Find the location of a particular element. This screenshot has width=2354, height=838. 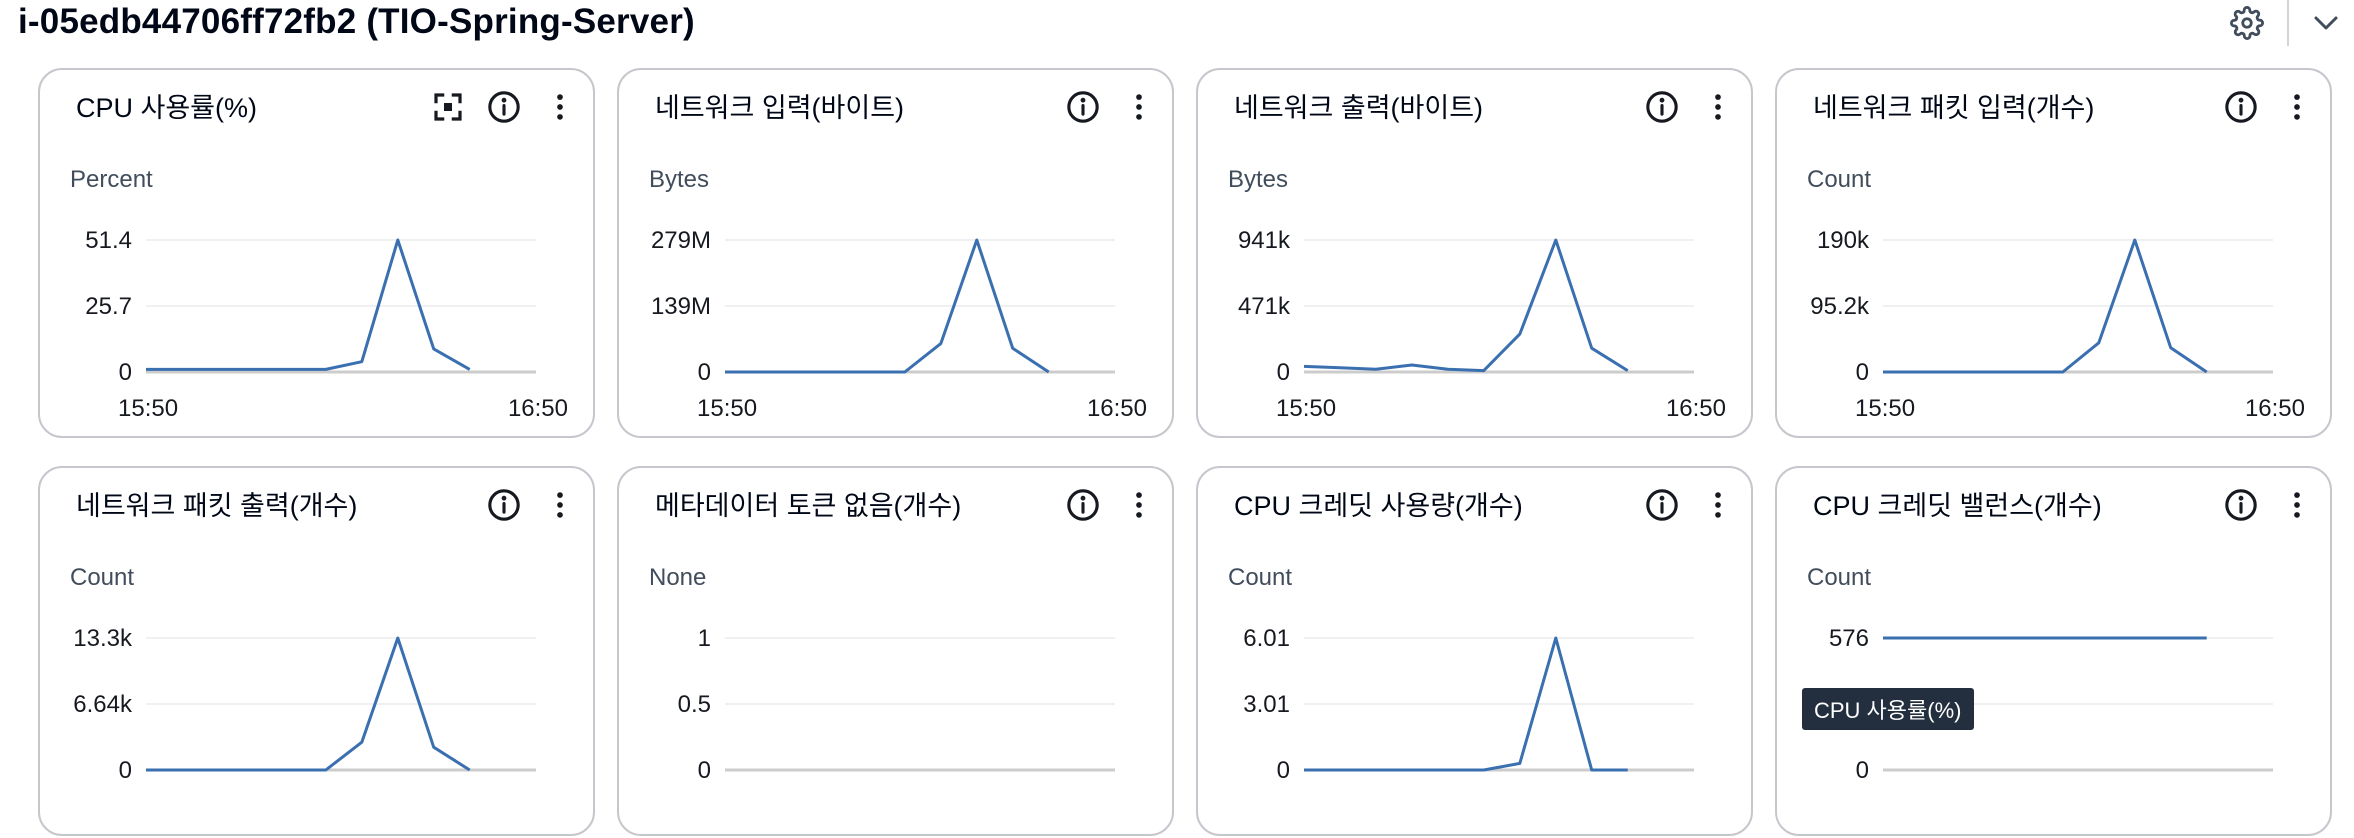

line-chart: 51.4 25.7 0 15:50 16:50 is located at coordinates (326, 324).